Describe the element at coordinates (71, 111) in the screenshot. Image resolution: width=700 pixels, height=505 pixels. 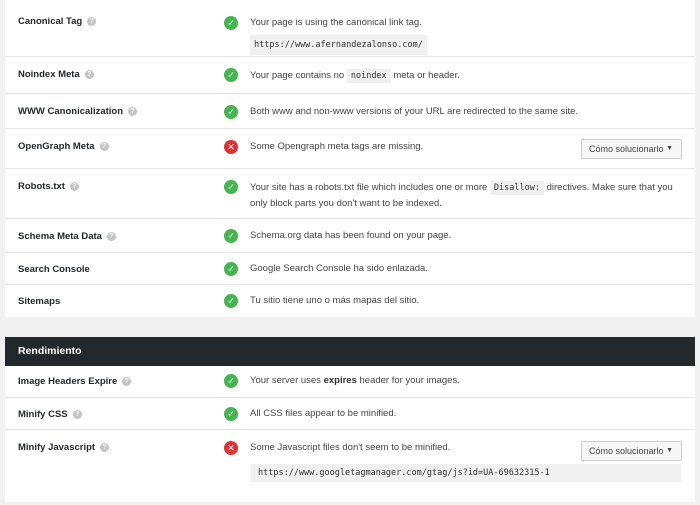
I see `label-text: WWW Canonicalization` at that location.